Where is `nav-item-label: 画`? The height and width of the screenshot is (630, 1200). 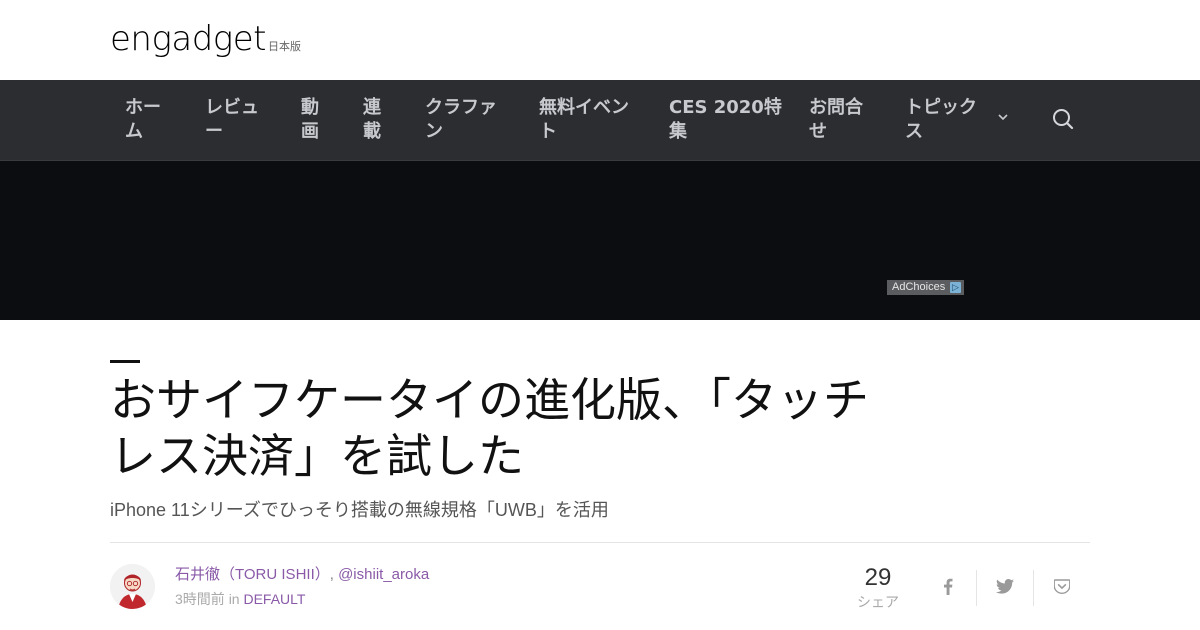
nav-item-label: 画 is located at coordinates (310, 131).